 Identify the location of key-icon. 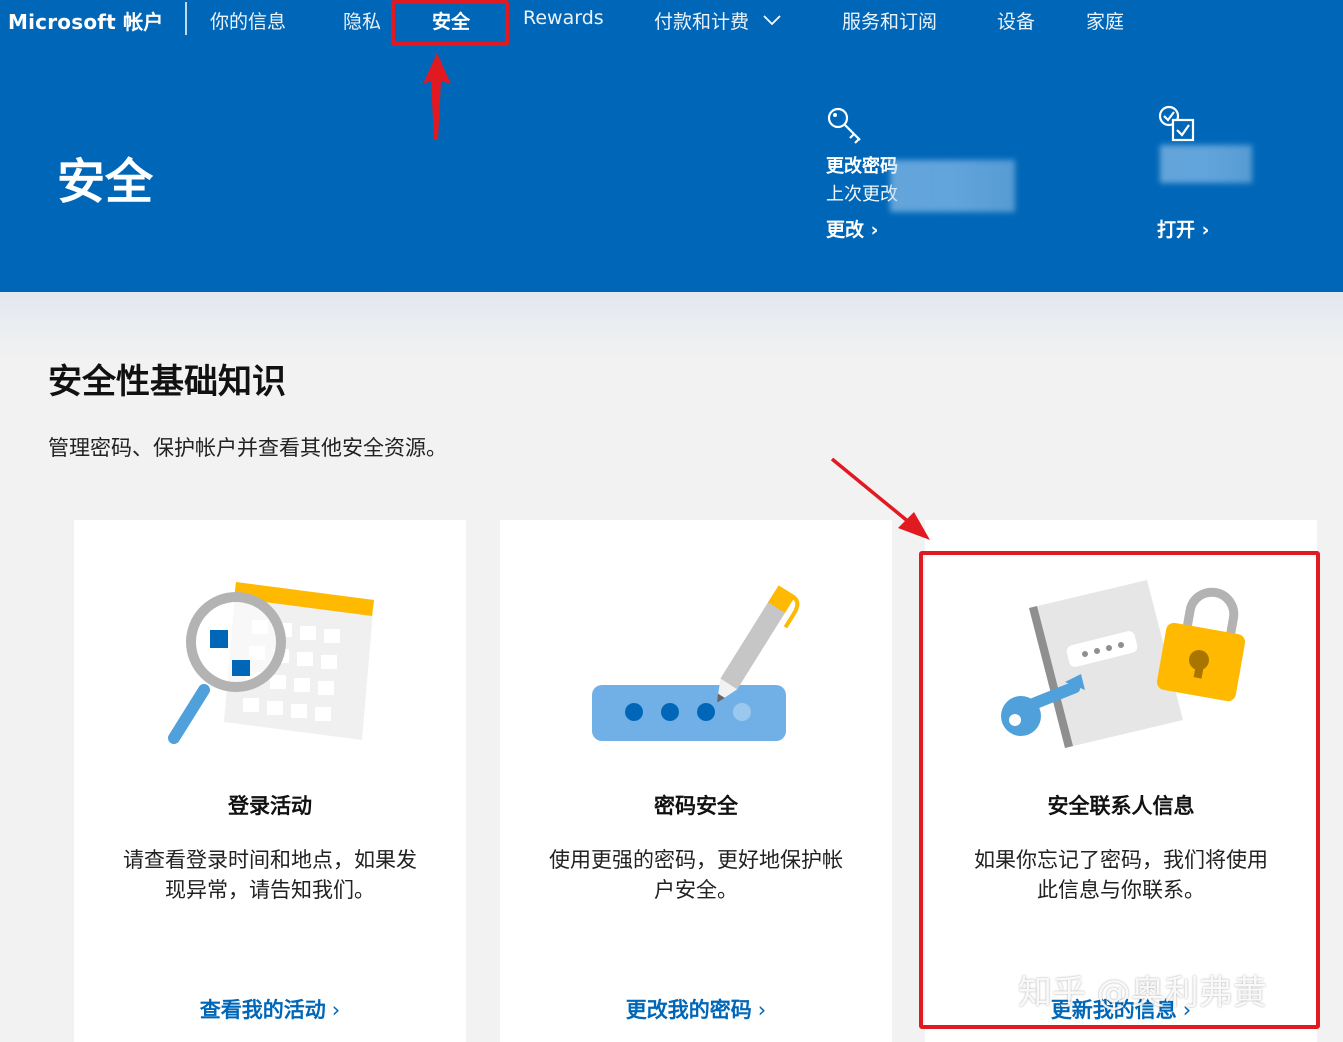
(844, 125).